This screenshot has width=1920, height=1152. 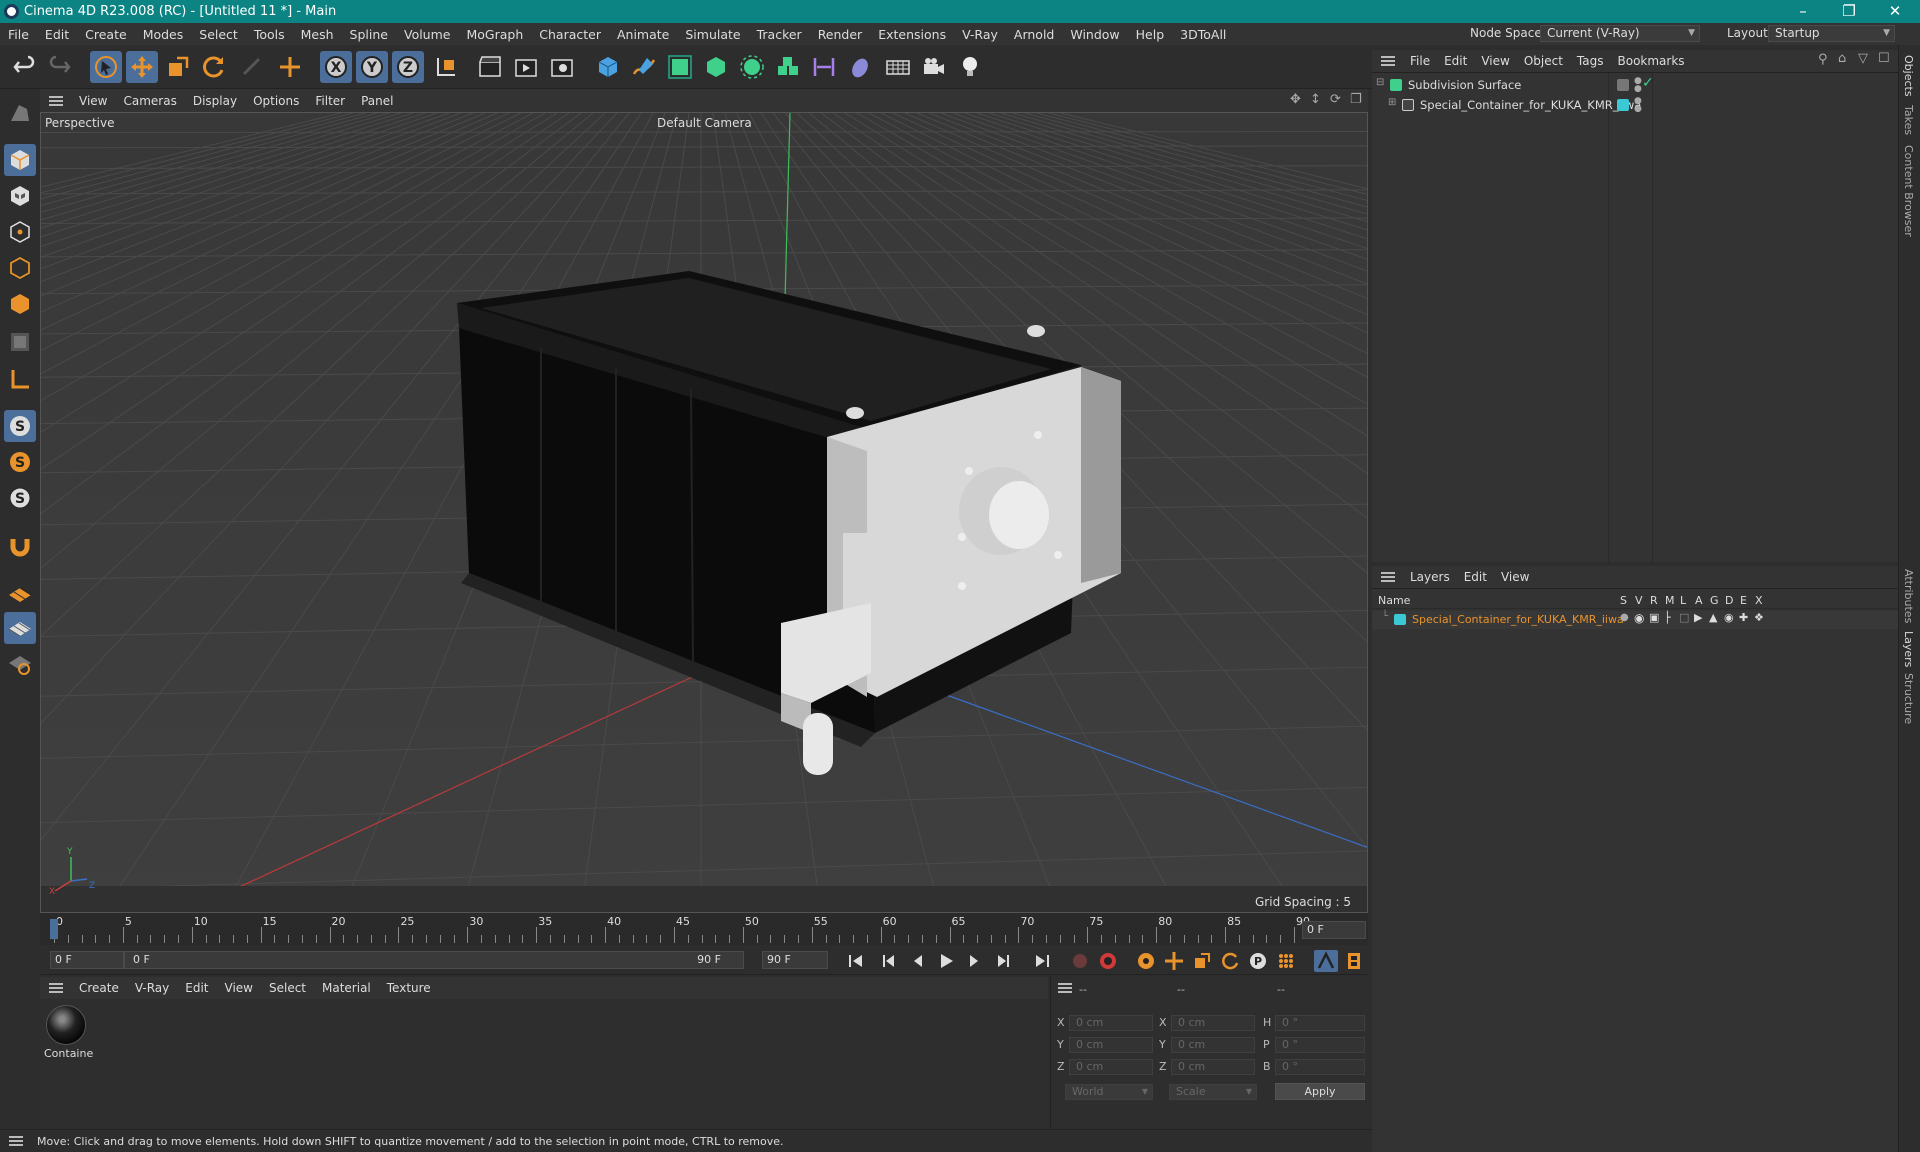 I want to click on new-panel-icon: ☐, so click(x=1884, y=58).